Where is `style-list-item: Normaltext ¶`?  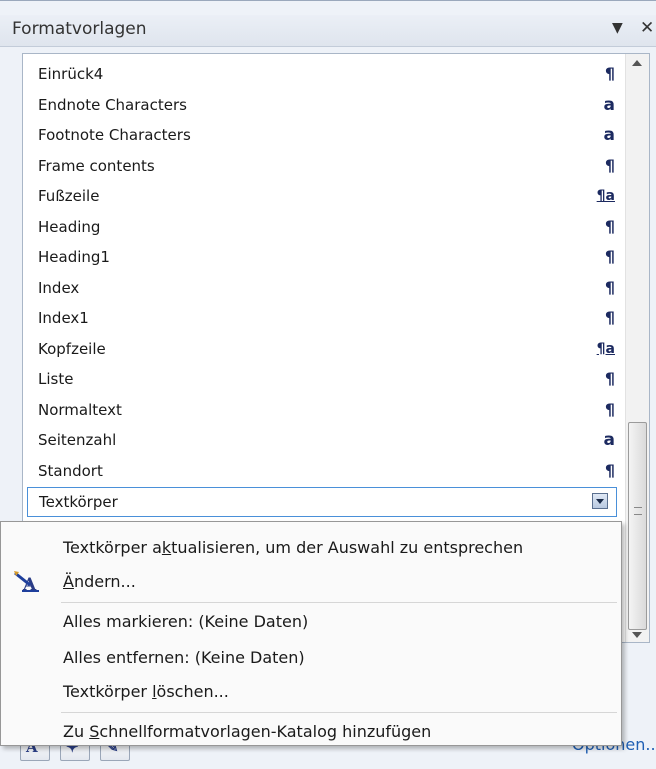 style-list-item: Normaltext ¶ is located at coordinates (322, 411).